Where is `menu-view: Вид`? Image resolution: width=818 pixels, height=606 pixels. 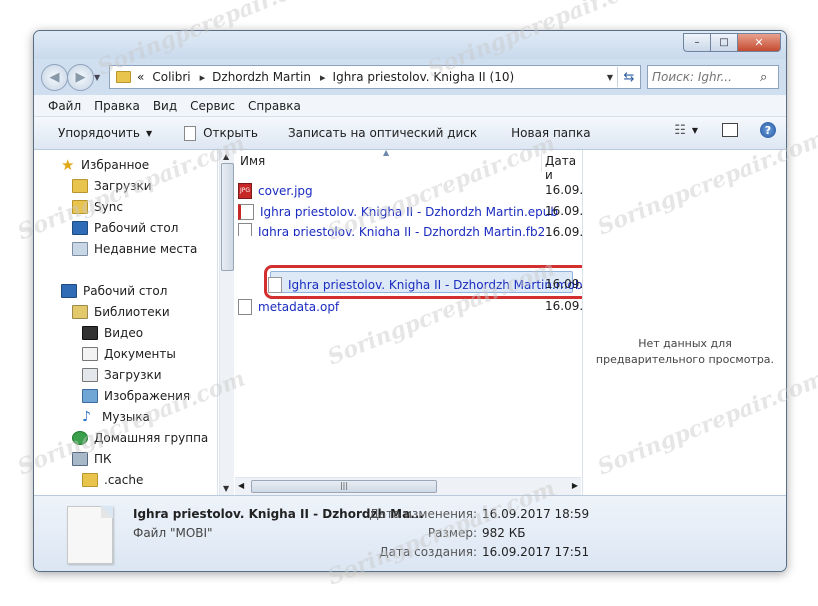 menu-view: Вид is located at coordinates (165, 106).